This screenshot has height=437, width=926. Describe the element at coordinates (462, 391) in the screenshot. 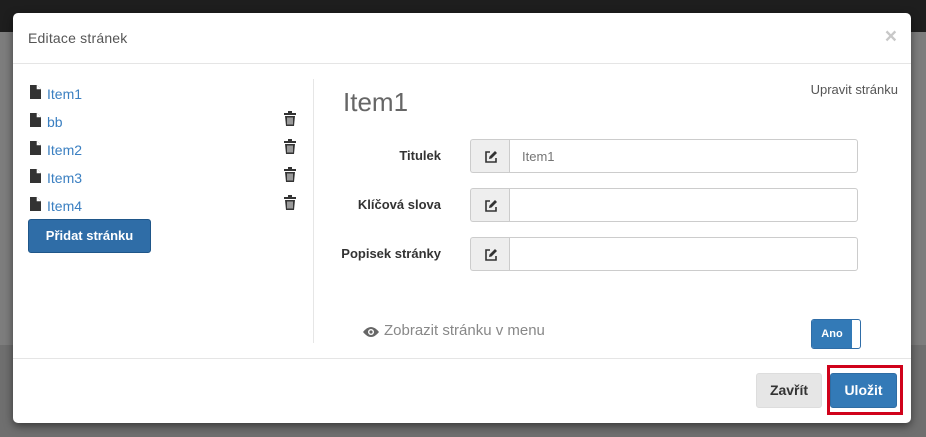

I see `modal-footer: Zavřít Uložit` at that location.